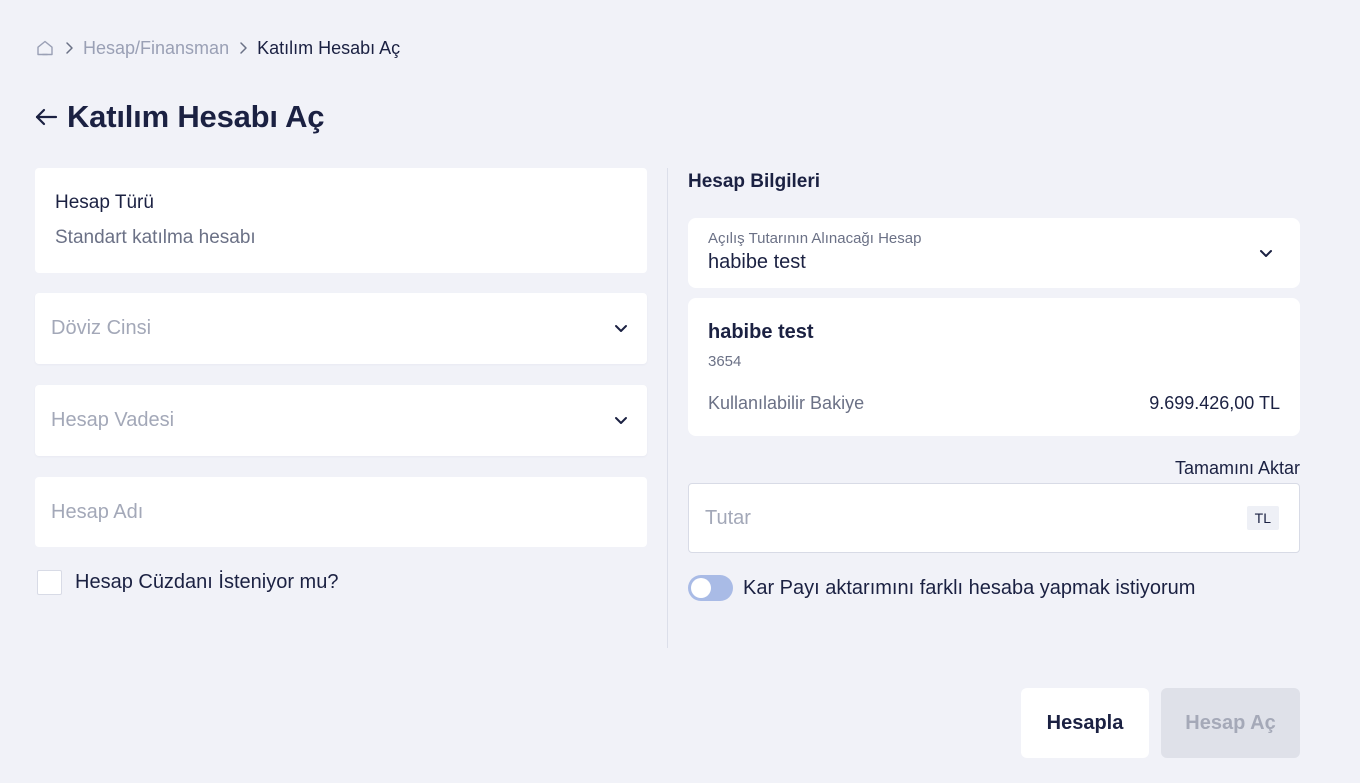 This screenshot has height=783, width=1360. I want to click on page-title: Katılım Hesabı Aç, so click(196, 116).